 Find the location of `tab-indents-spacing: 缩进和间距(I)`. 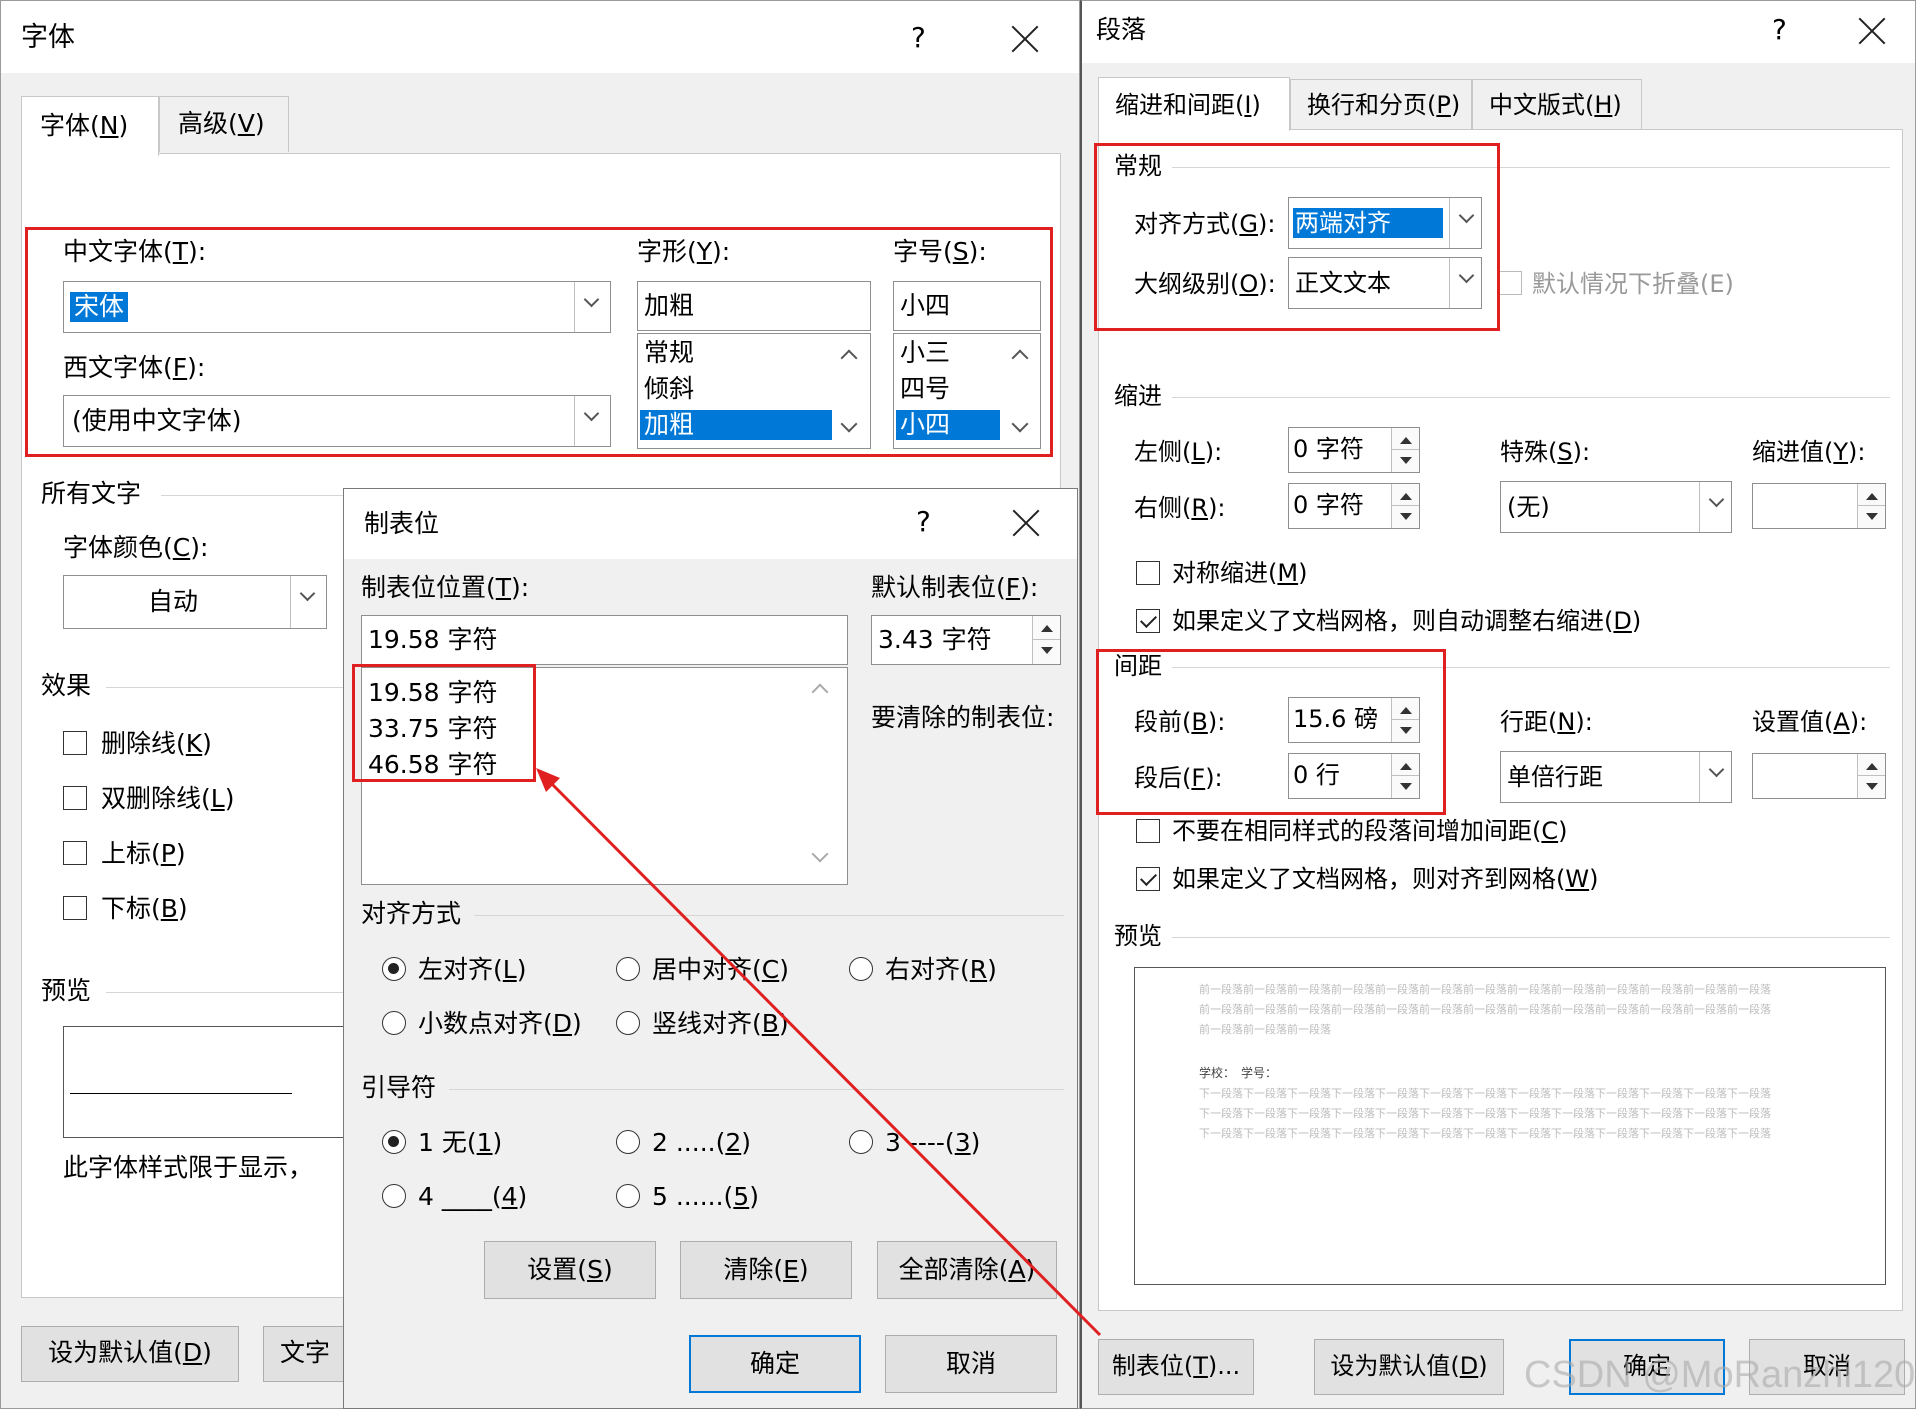

tab-indents-spacing: 缩进和间距(I) is located at coordinates (1194, 104).